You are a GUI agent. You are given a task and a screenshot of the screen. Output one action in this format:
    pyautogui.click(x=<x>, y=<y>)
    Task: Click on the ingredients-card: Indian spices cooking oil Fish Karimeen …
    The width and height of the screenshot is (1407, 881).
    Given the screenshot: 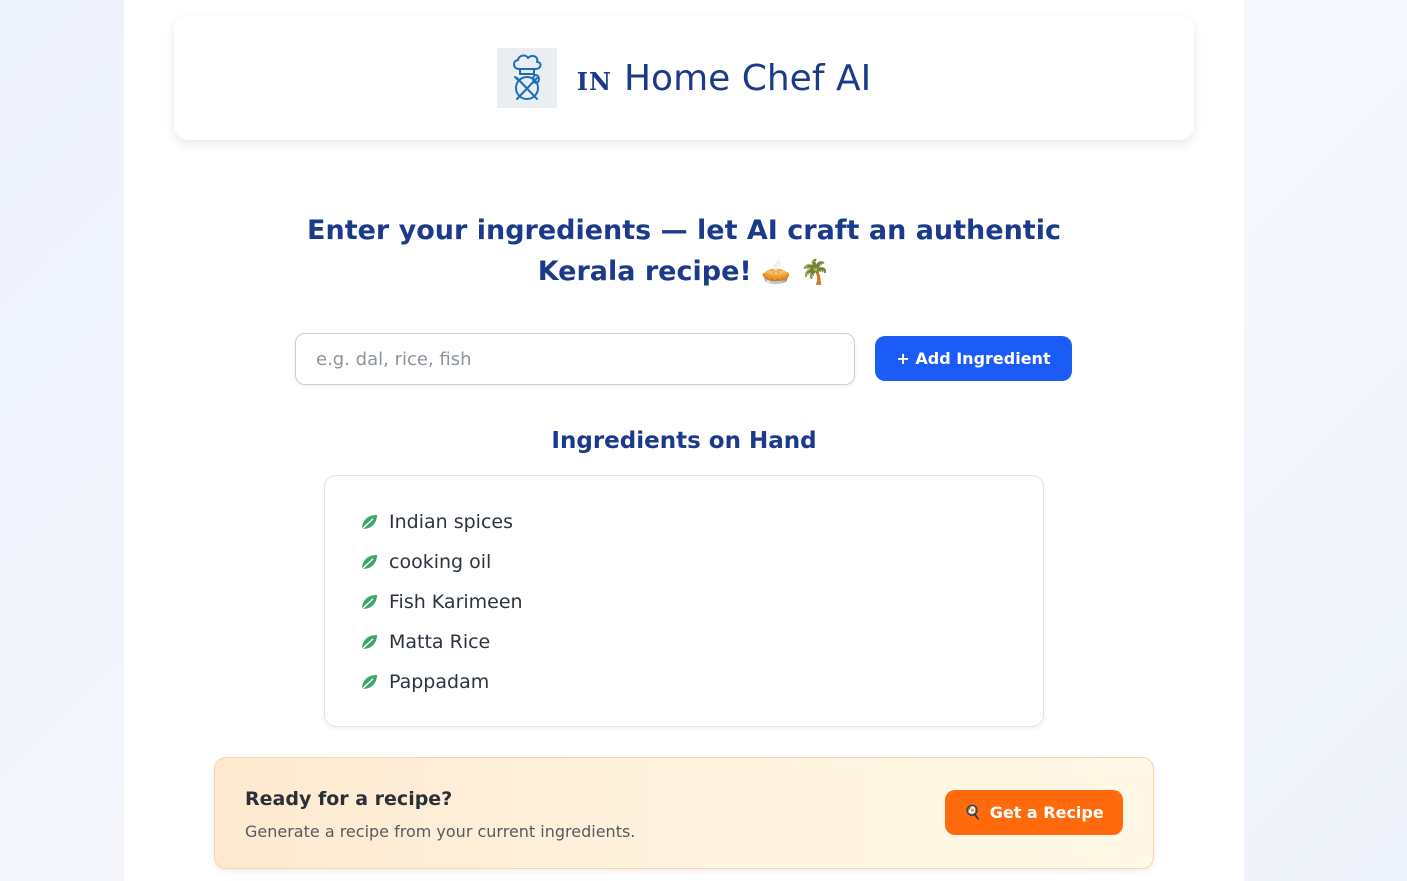 What is the action you would take?
    pyautogui.click(x=684, y=601)
    